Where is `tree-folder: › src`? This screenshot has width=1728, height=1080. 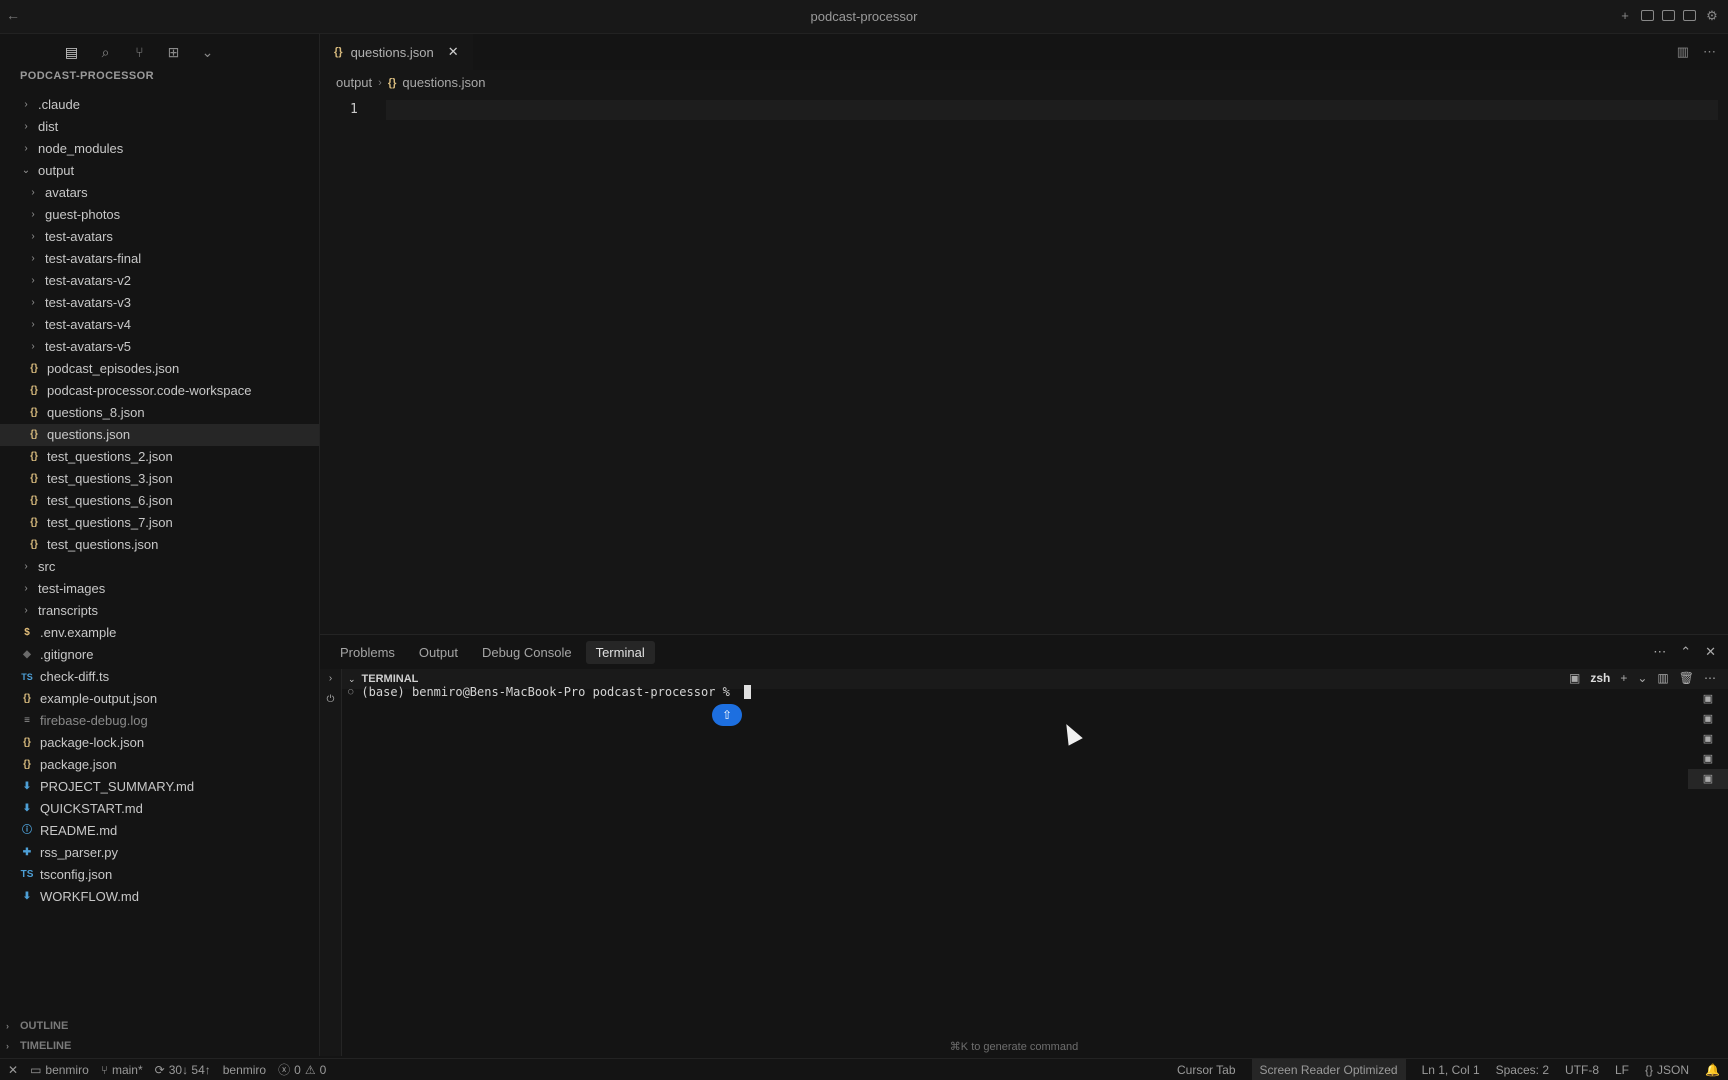
tree-folder: › src is located at coordinates (159, 567).